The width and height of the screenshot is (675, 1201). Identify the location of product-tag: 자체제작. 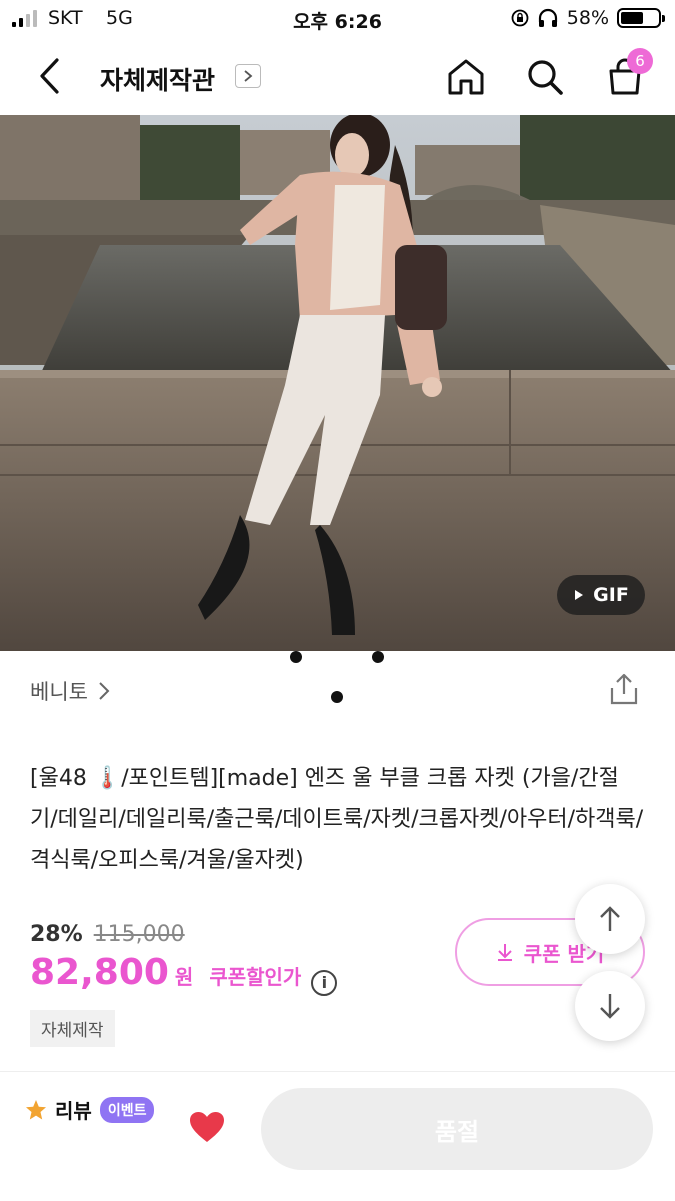
(72, 1028).